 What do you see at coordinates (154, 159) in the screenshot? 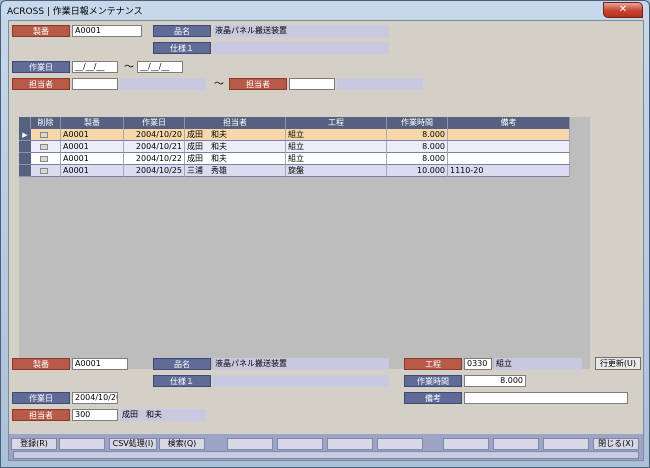
I see `cell-date: 2004/10/22` at bounding box center [154, 159].